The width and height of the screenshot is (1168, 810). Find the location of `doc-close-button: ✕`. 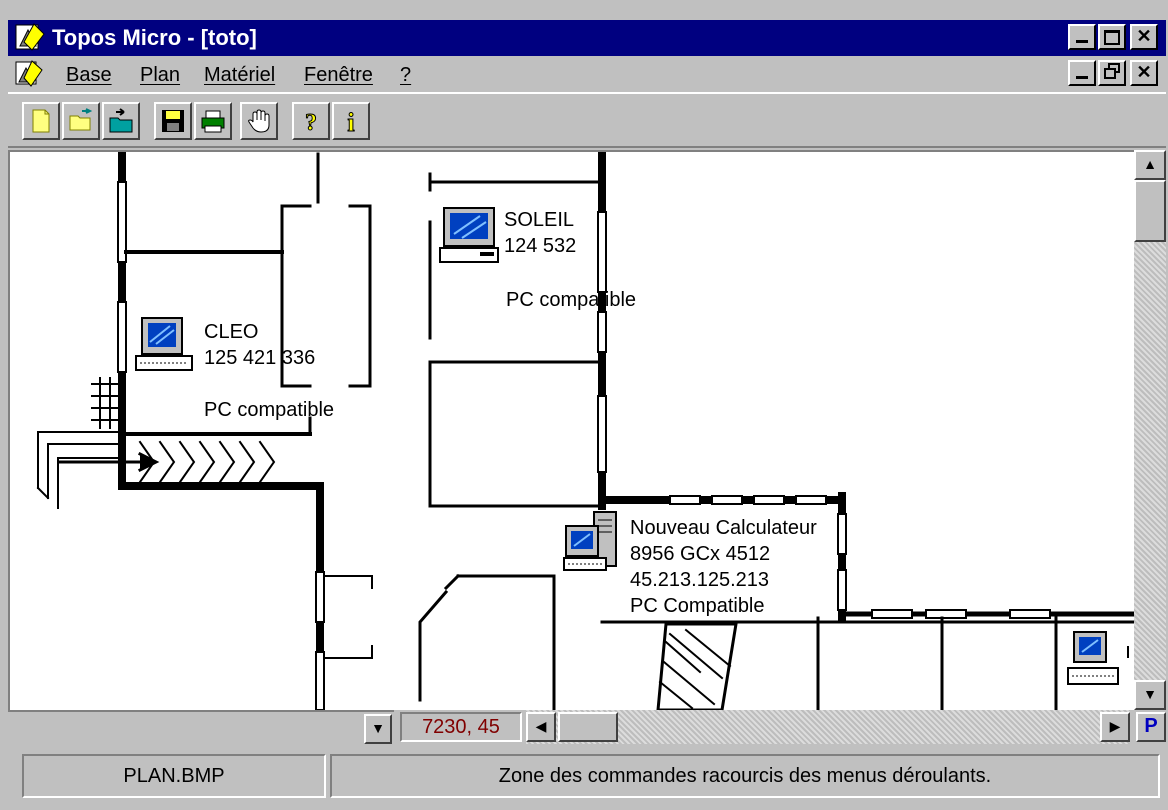

doc-close-button: ✕ is located at coordinates (1144, 73).